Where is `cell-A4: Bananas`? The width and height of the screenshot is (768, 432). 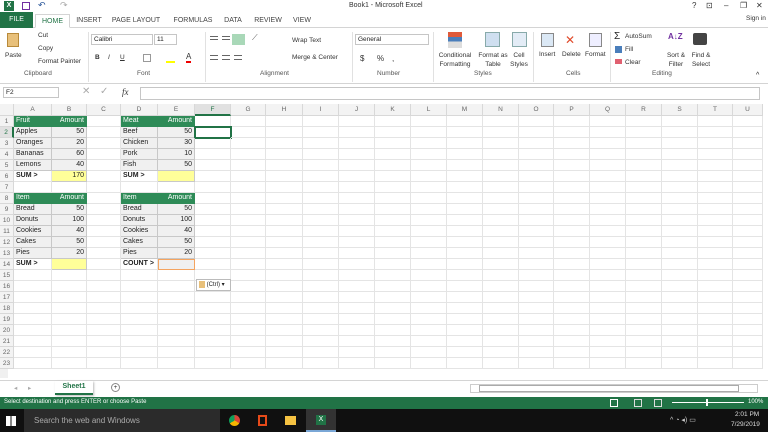 cell-A4: Bananas is located at coordinates (33, 154).